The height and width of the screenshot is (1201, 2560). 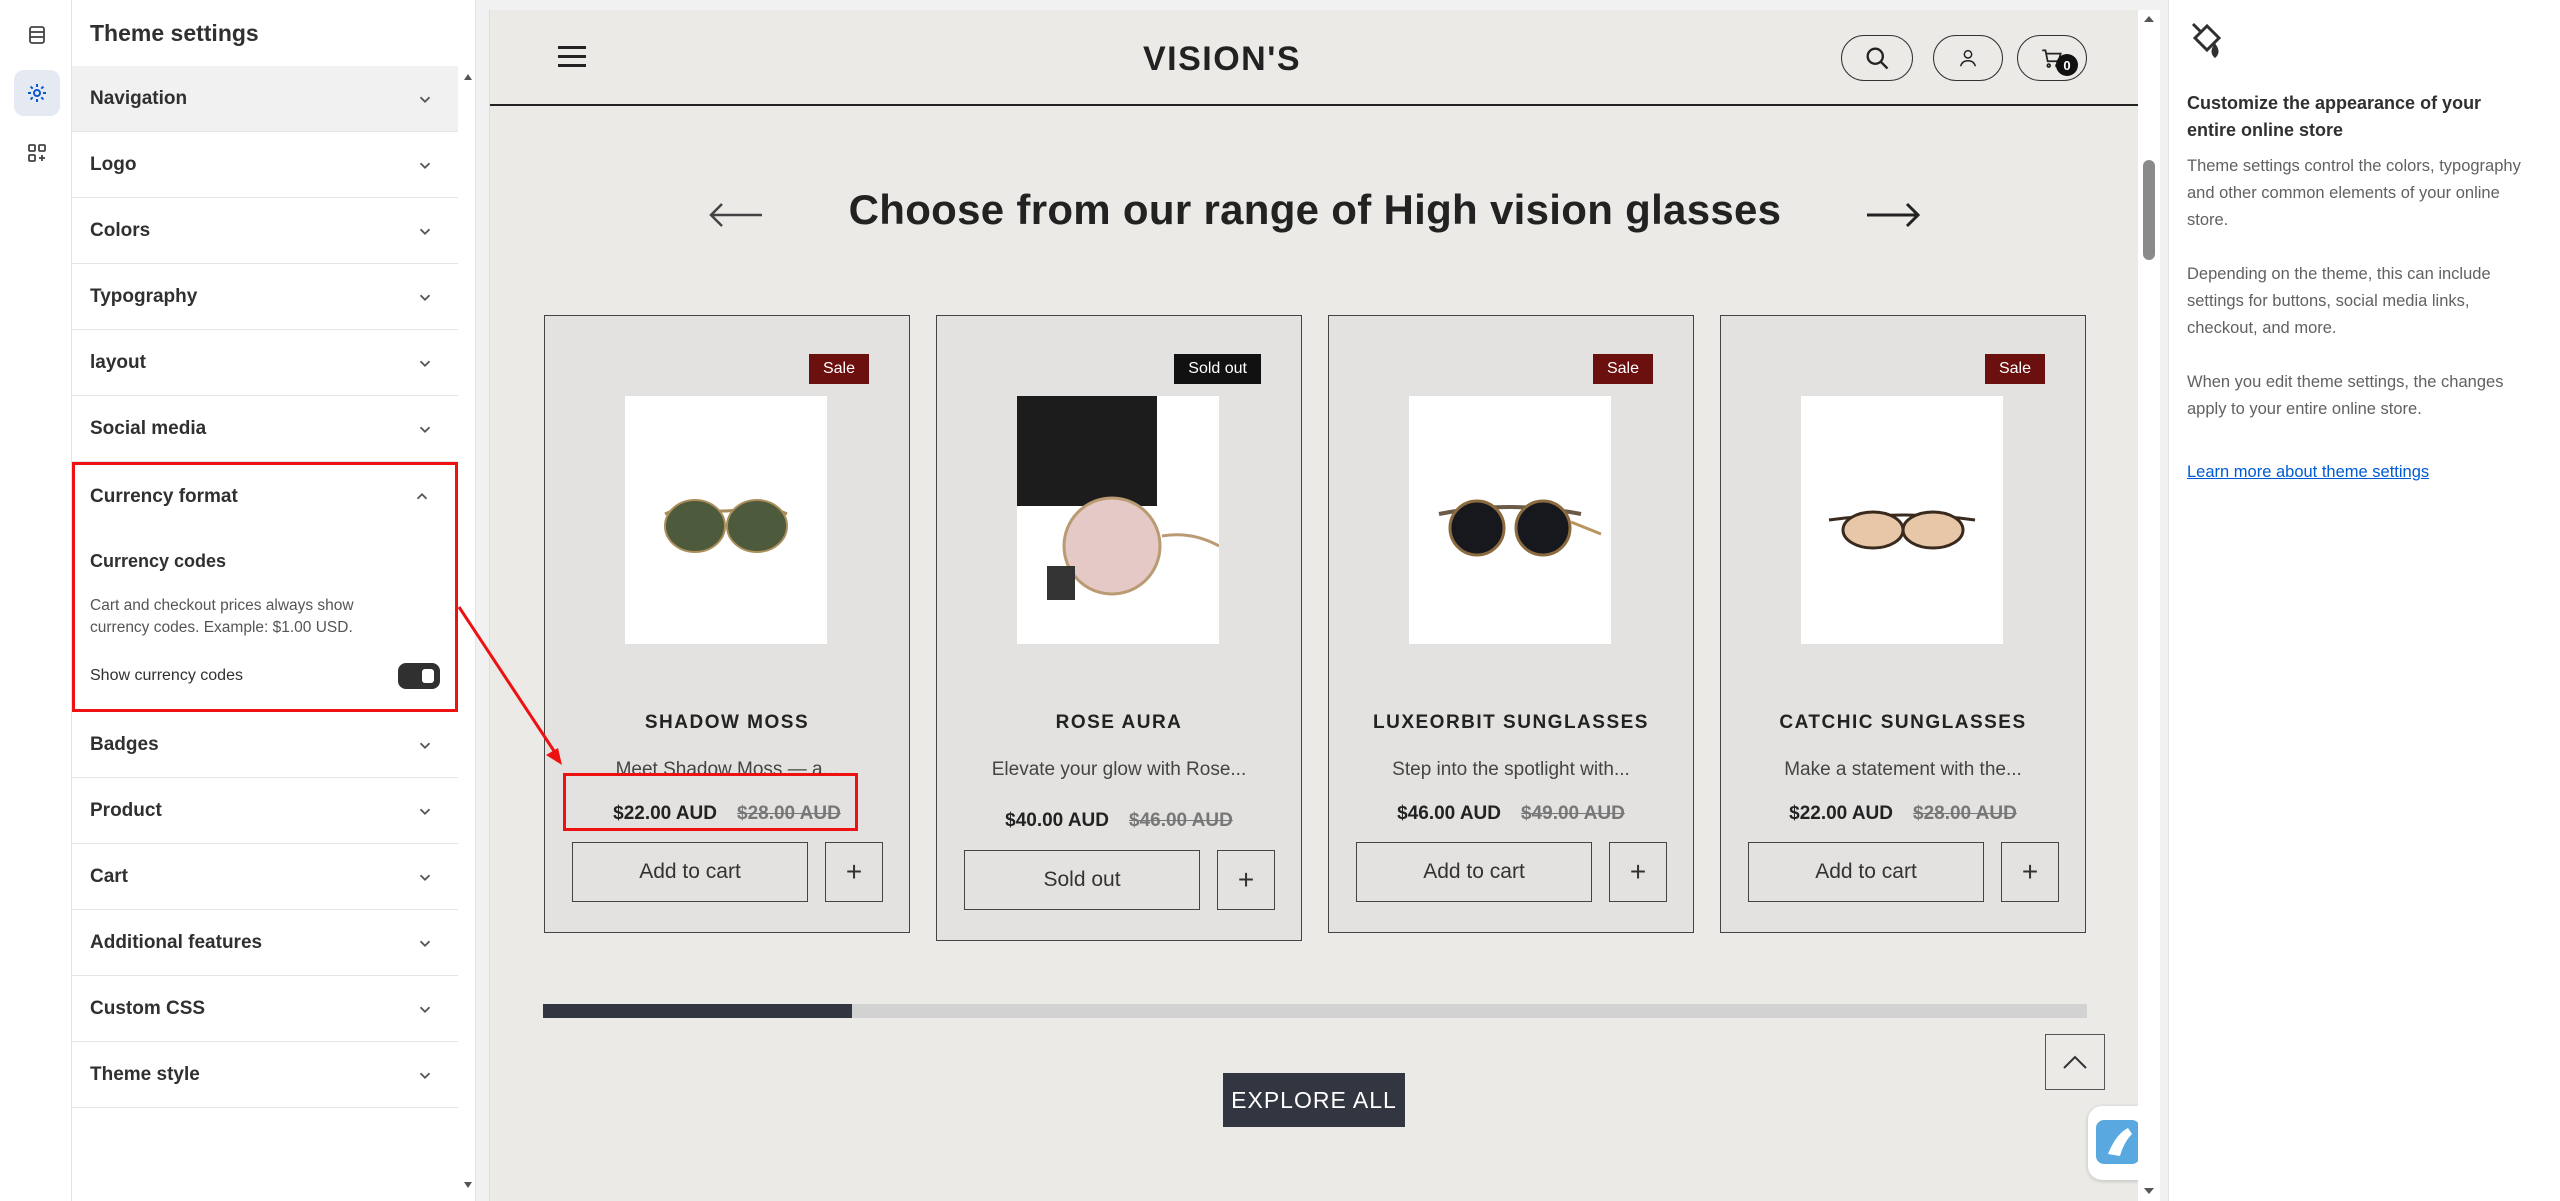 What do you see at coordinates (1222, 59) in the screenshot?
I see `store-logo: VISION'S` at bounding box center [1222, 59].